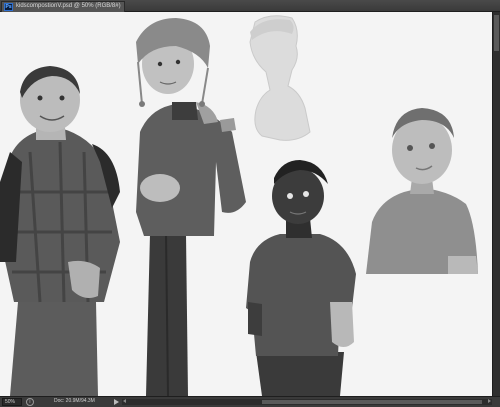 This screenshot has height=407, width=500. I want to click on arrow-right-icon, so click(489, 401).